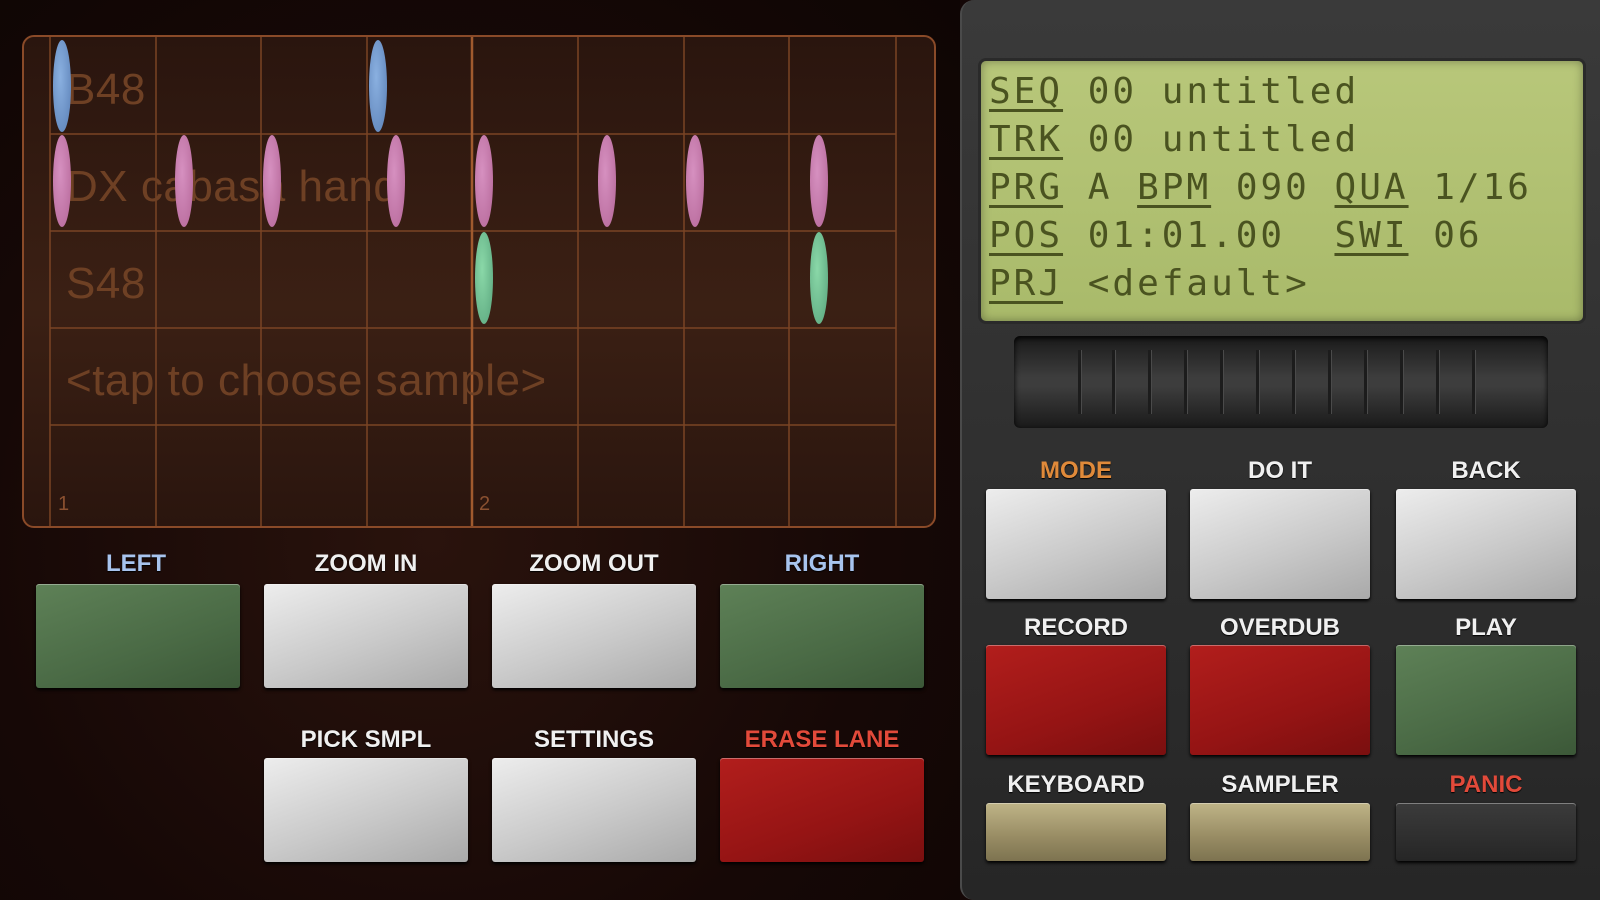 Image resolution: width=1600 pixels, height=900 pixels. I want to click on lcd-value-trk: 00 untitled, so click(1223, 139).